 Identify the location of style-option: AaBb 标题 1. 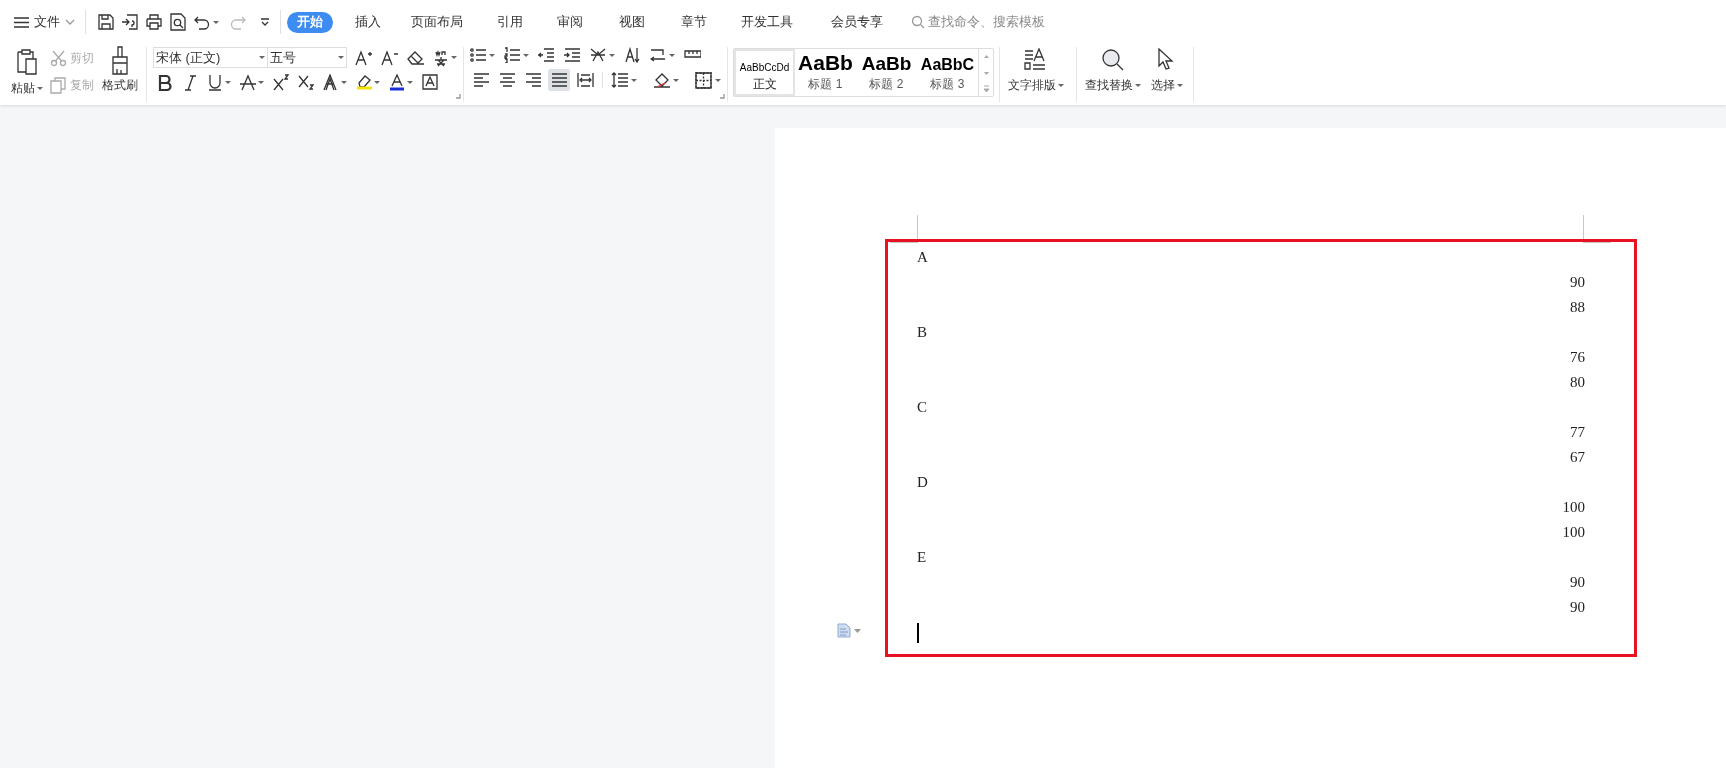
(825, 72).